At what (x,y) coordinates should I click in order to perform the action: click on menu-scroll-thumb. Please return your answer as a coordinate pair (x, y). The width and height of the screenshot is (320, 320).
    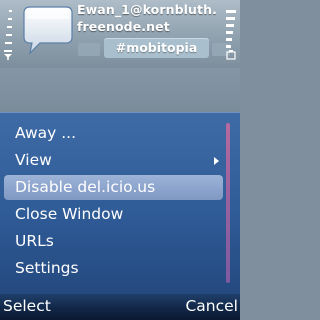
    Looking at the image, I should click on (228, 203).